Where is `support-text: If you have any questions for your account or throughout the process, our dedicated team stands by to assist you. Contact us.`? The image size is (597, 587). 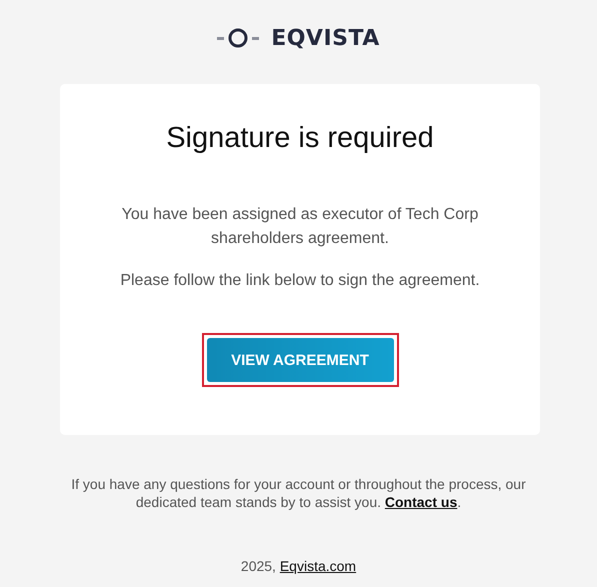
support-text: If you have any questions for your account or throughout the process, our dedicated team stands by to assist you. Contact us. is located at coordinates (298, 493).